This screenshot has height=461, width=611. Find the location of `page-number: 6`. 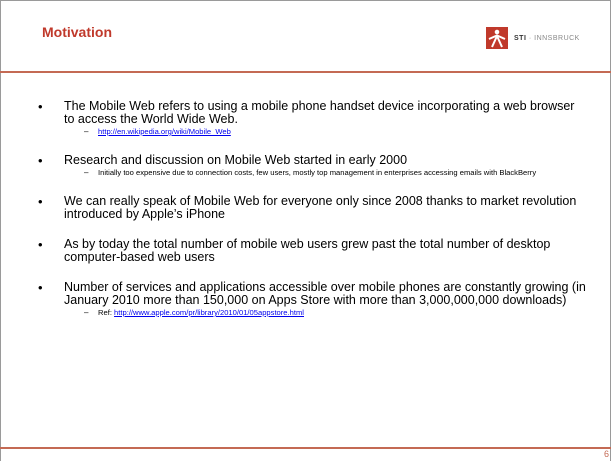

page-number: 6 is located at coordinates (606, 454).